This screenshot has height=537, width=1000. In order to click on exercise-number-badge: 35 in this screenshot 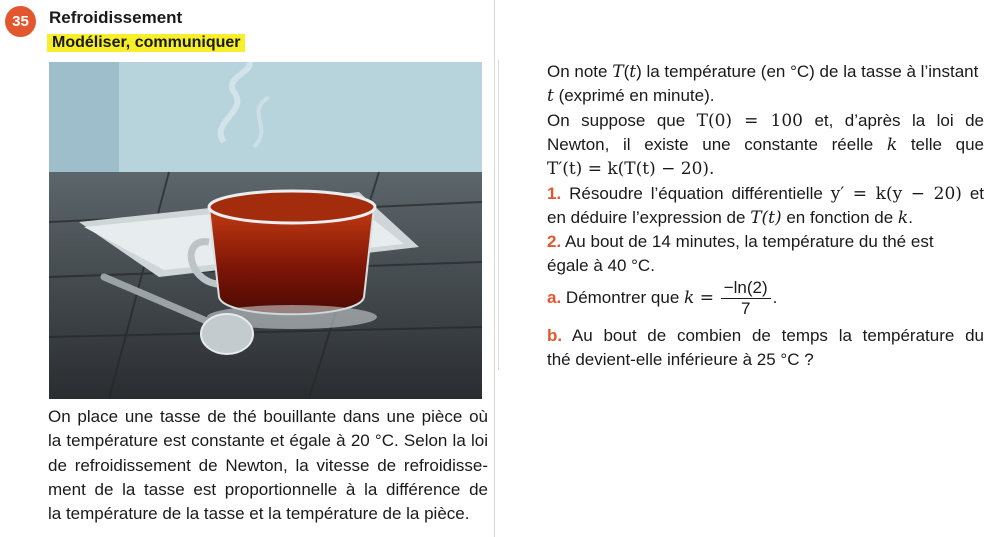, I will do `click(20, 21)`.